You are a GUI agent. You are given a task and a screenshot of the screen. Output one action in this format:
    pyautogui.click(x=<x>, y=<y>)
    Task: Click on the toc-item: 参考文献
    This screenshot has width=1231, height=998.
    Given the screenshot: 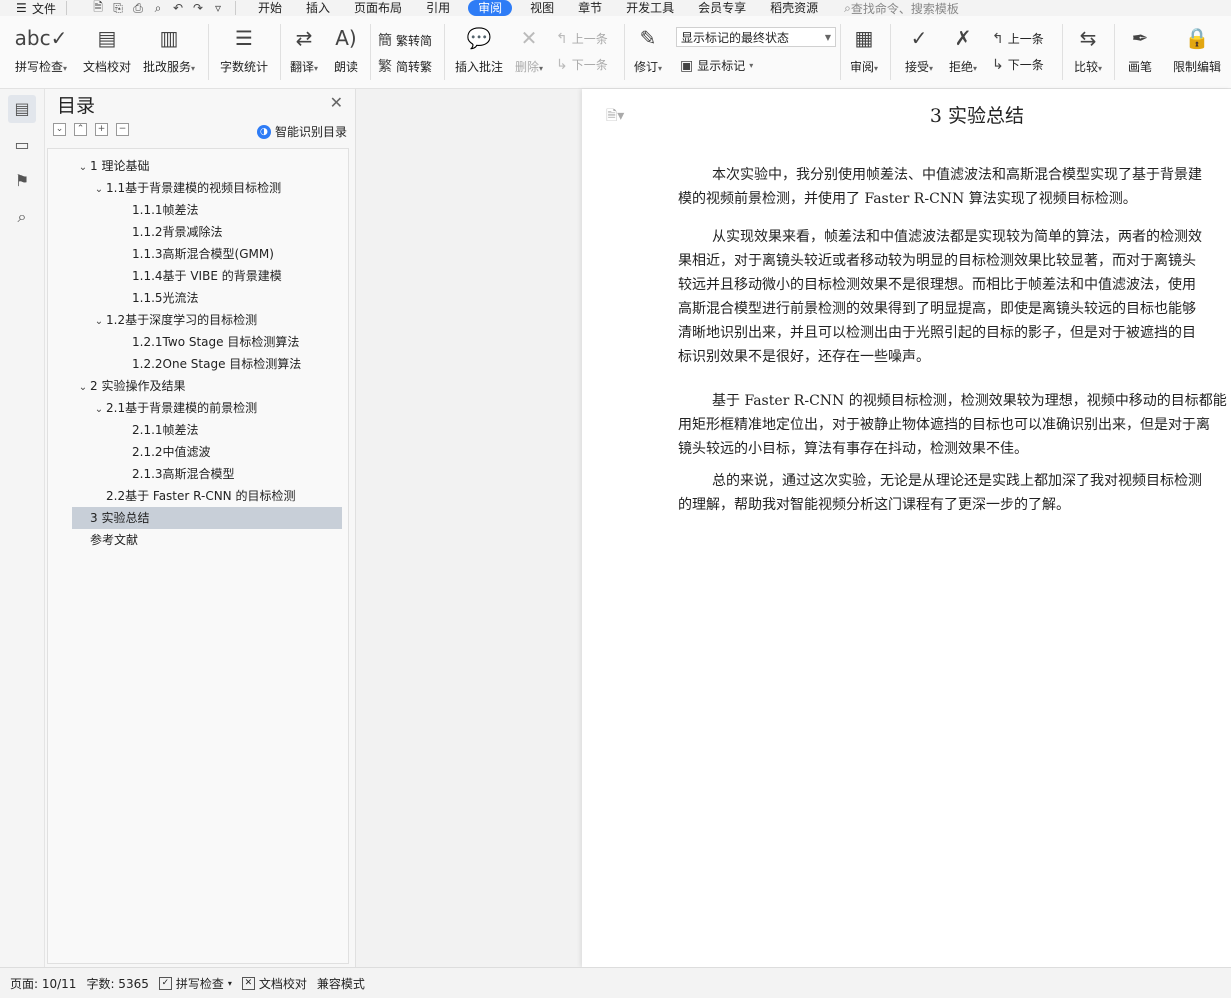 What is the action you would take?
    pyautogui.click(x=207, y=540)
    